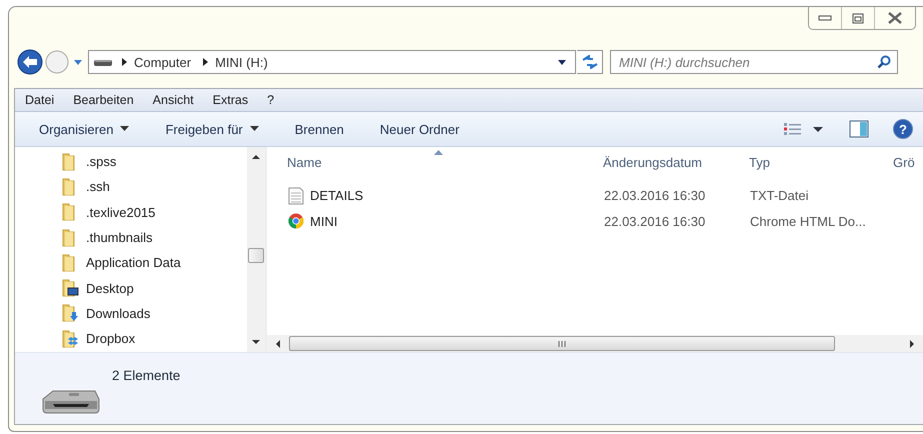 This screenshot has width=923, height=434. What do you see at coordinates (825, 18) in the screenshot?
I see `minimize-icon` at bounding box center [825, 18].